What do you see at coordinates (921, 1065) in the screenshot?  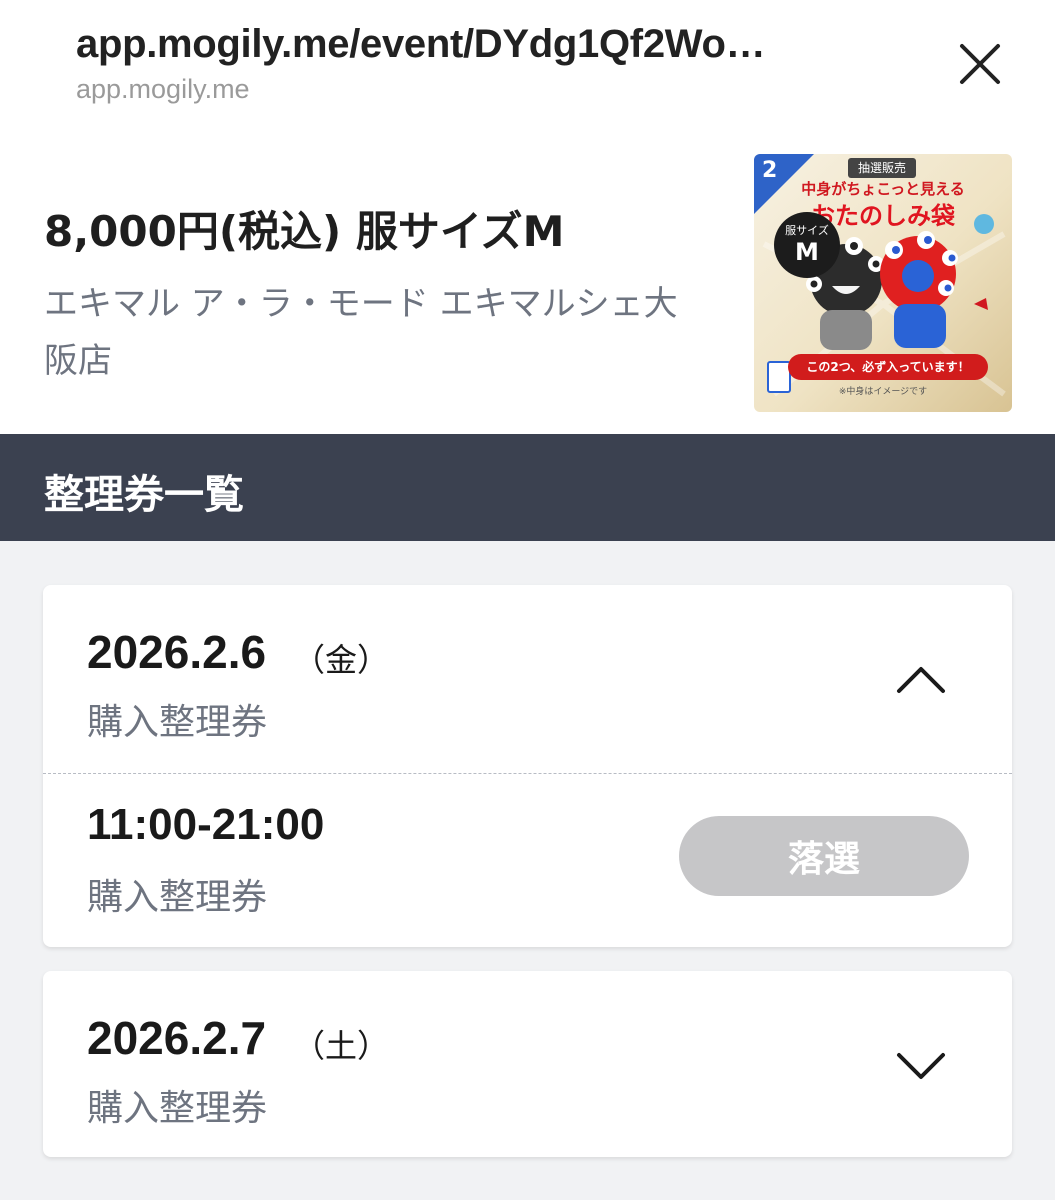 I see `chevron-down-icon` at bounding box center [921, 1065].